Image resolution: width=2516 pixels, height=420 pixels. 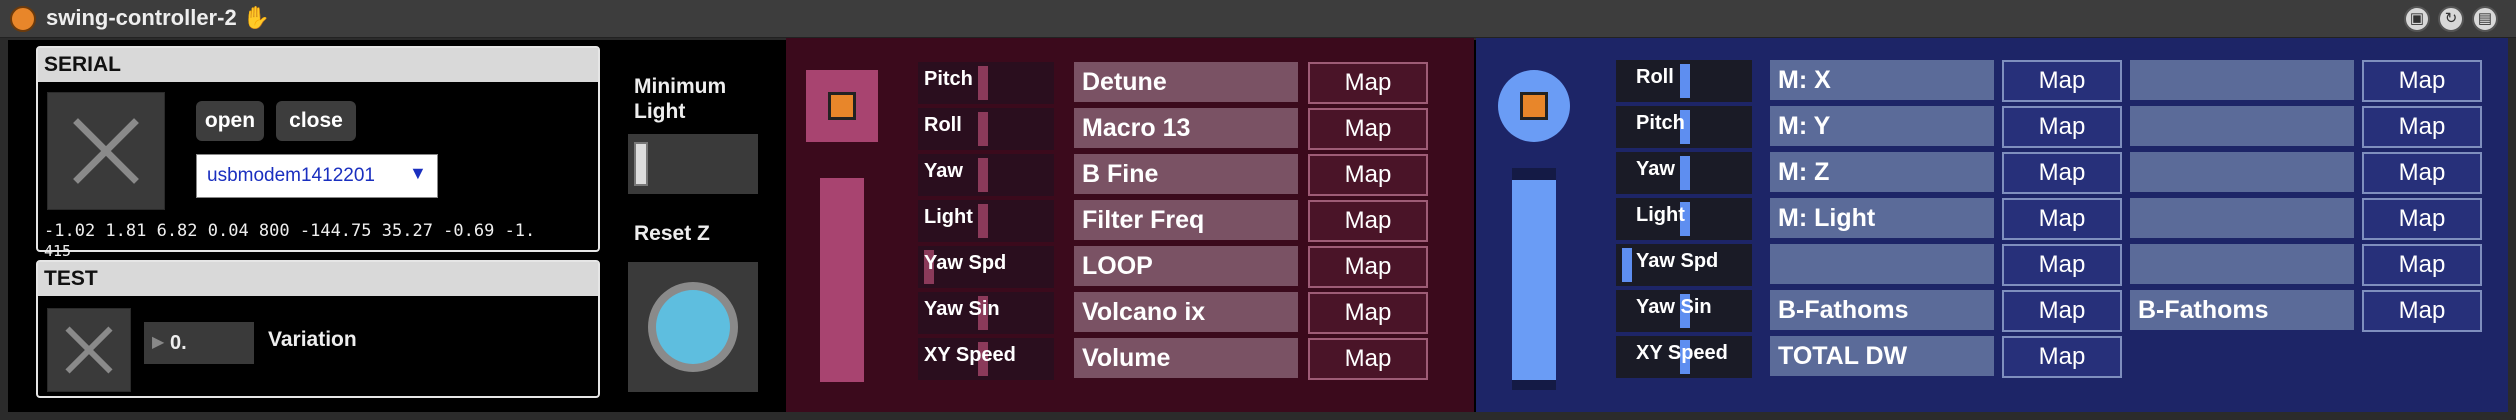 What do you see at coordinates (1882, 172) in the screenshot?
I see `blue-macro-slot-a: M: Z` at bounding box center [1882, 172].